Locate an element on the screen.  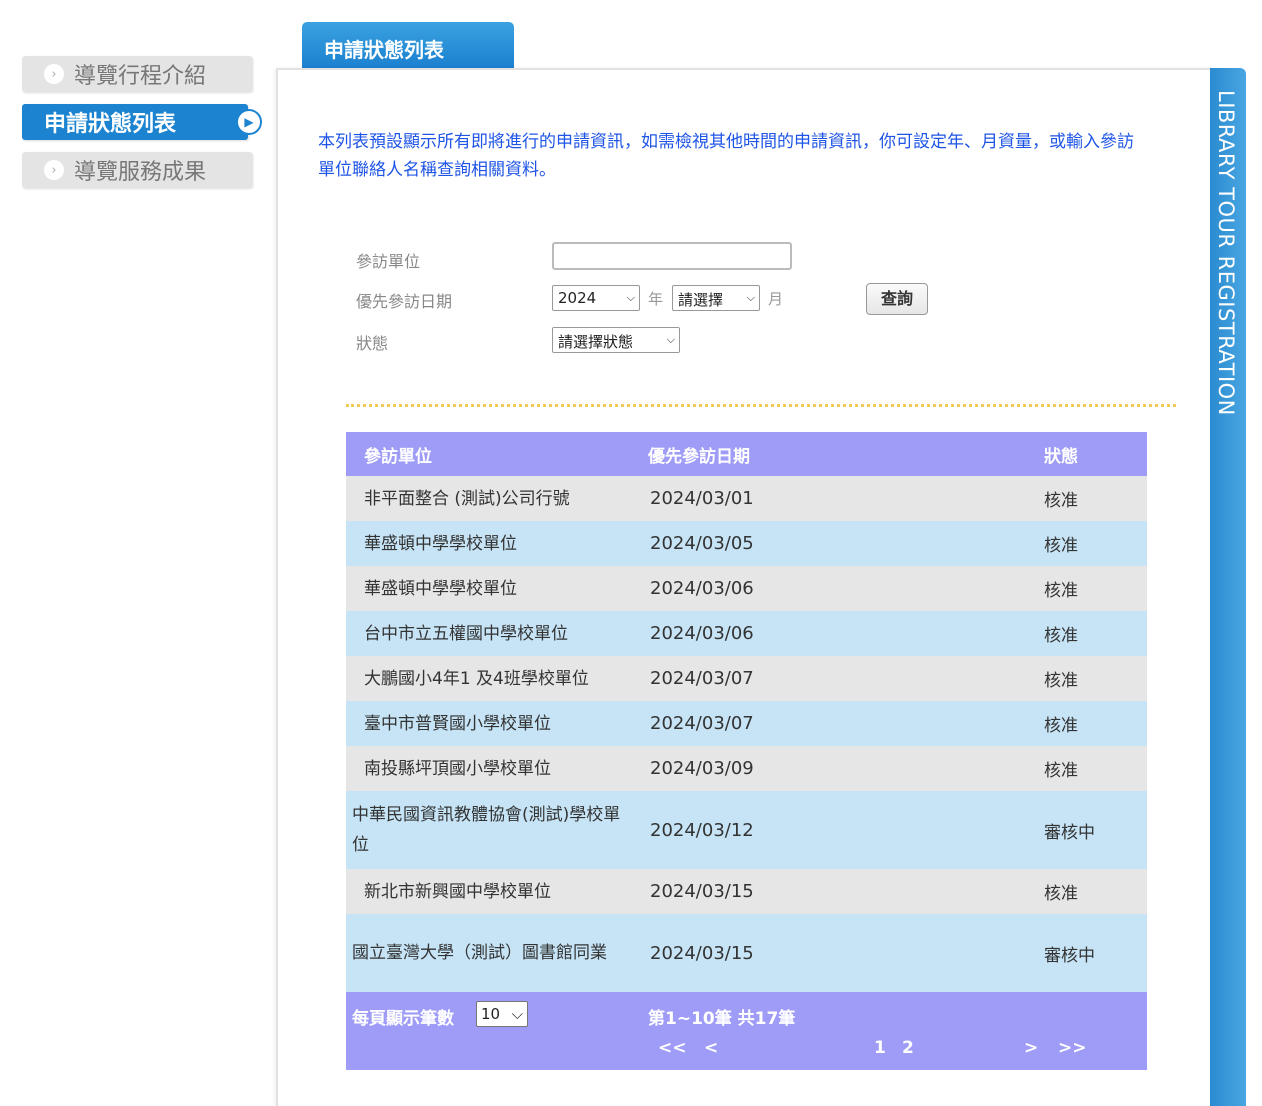
play-arrow-icon: ▶ is located at coordinates (249, 122).